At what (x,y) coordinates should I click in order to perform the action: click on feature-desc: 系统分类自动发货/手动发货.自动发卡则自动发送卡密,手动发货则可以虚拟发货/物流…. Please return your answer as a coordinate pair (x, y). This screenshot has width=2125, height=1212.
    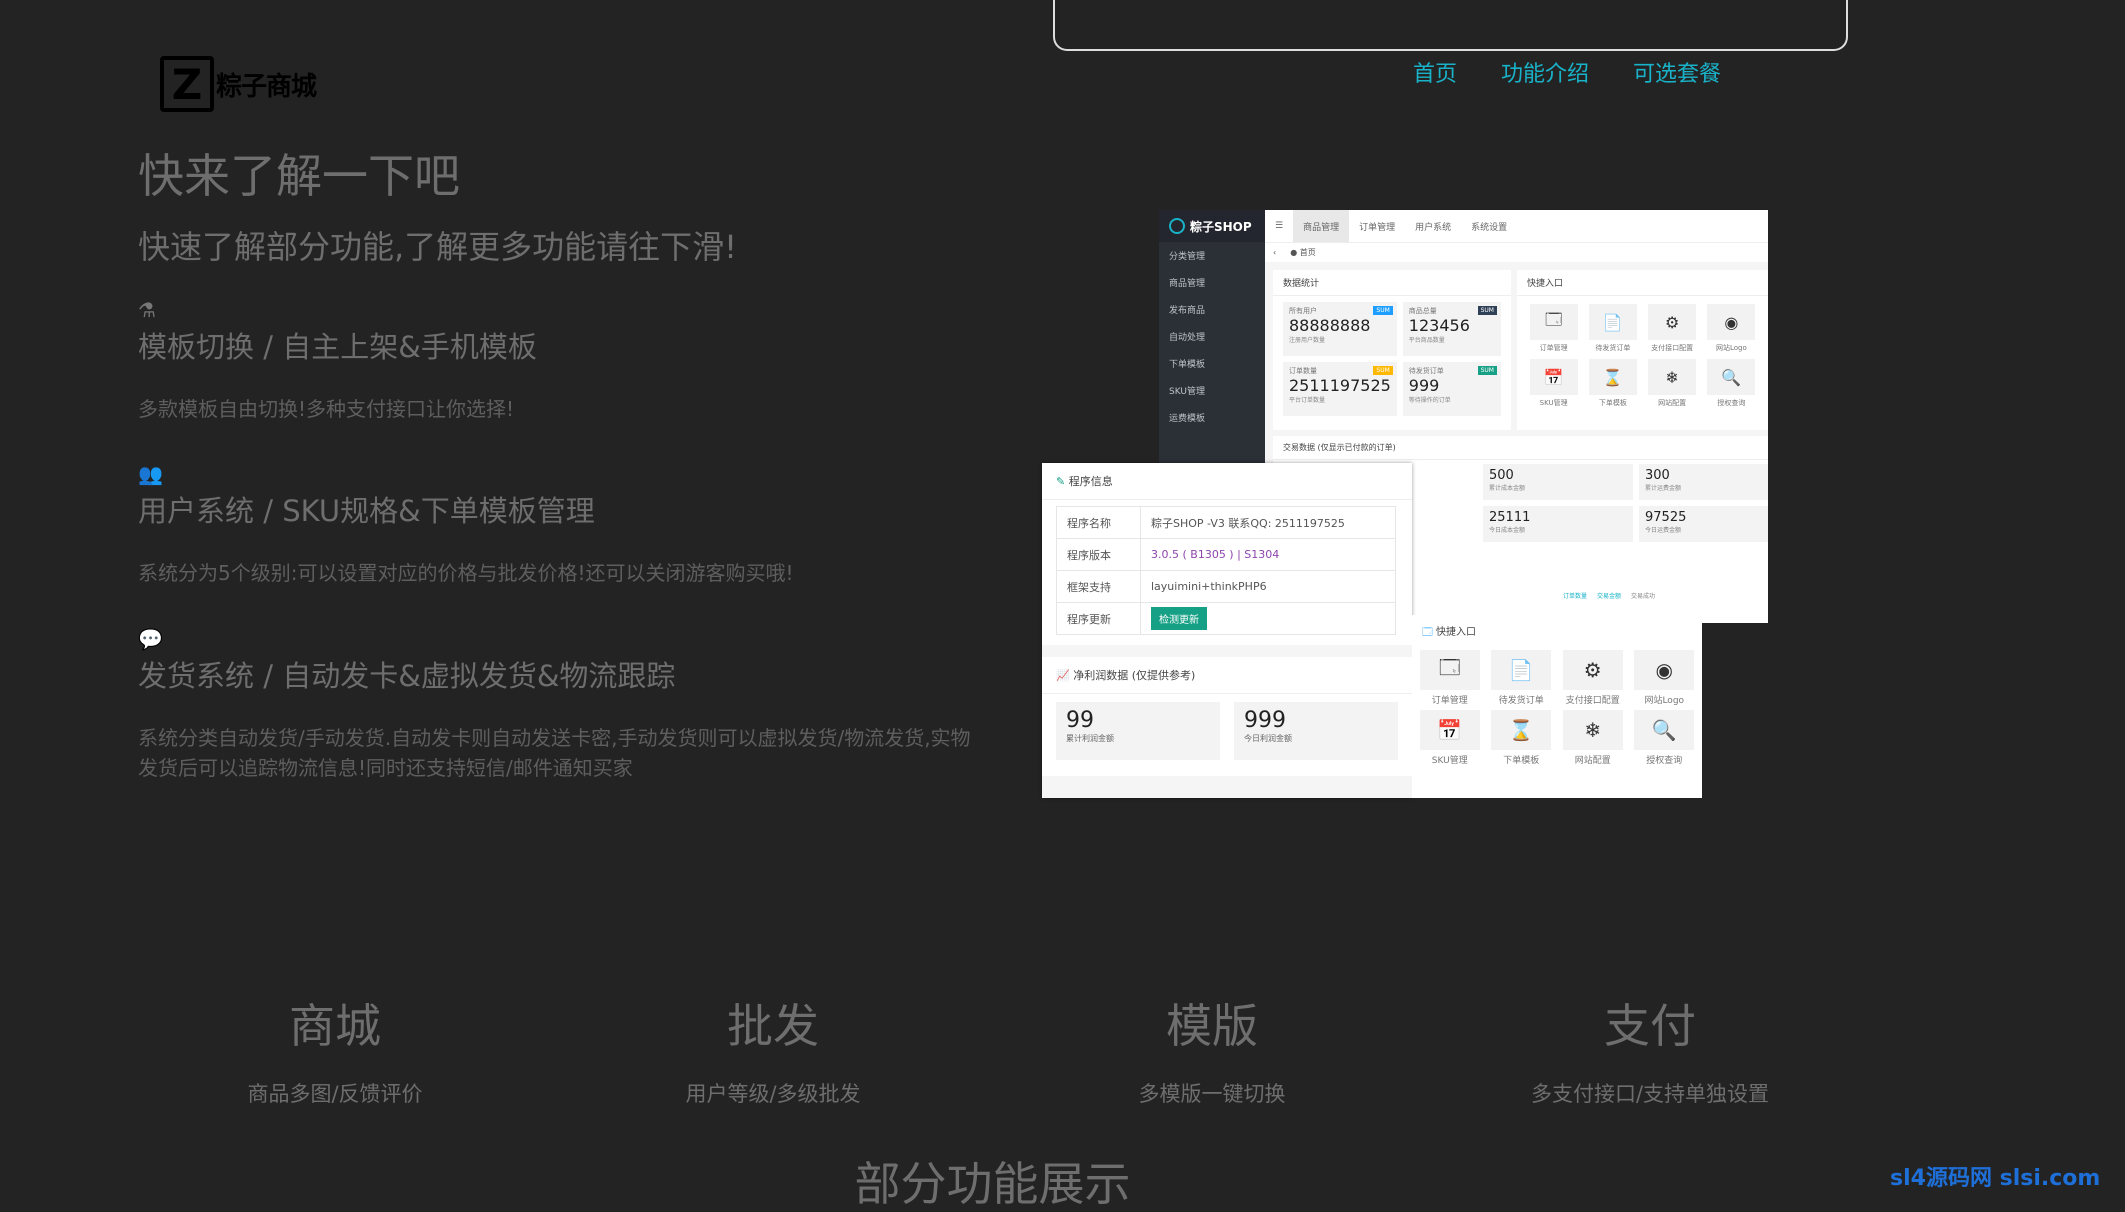
    Looking at the image, I should click on (554, 753).